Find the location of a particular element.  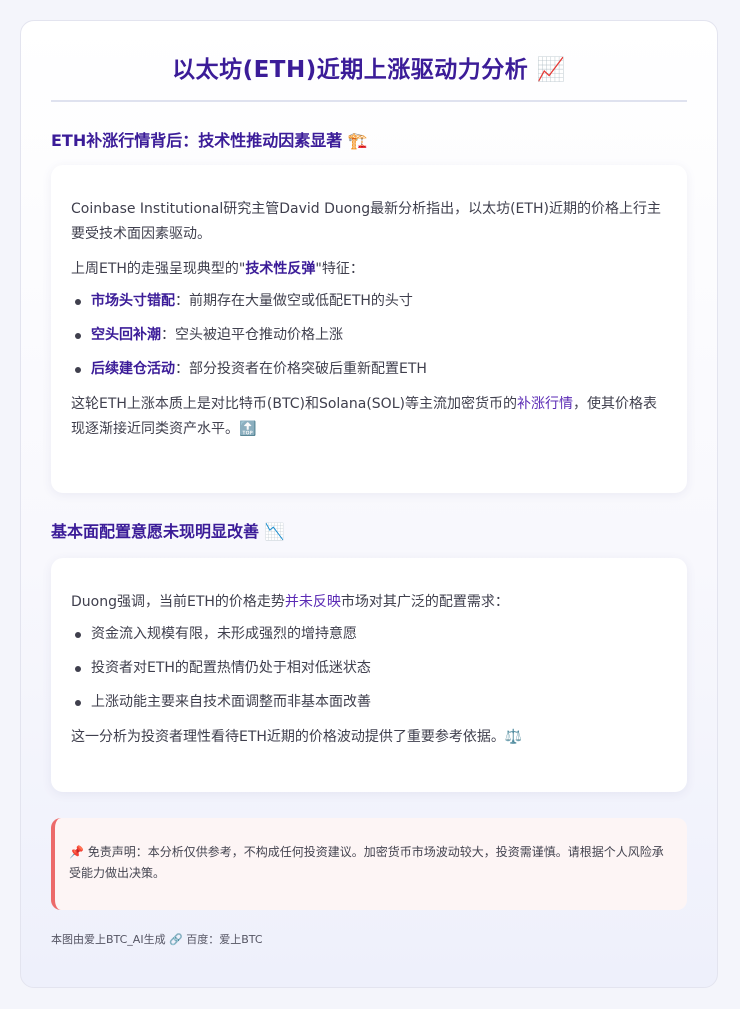

intro-text-after: 市场对其广泛的配置需求： is located at coordinates (424, 602).